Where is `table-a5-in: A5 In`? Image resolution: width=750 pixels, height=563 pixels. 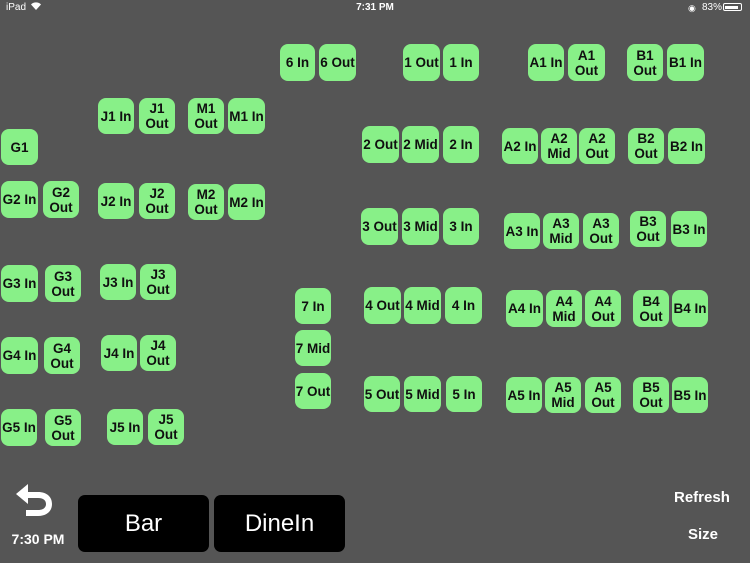 table-a5-in: A5 In is located at coordinates (524, 395).